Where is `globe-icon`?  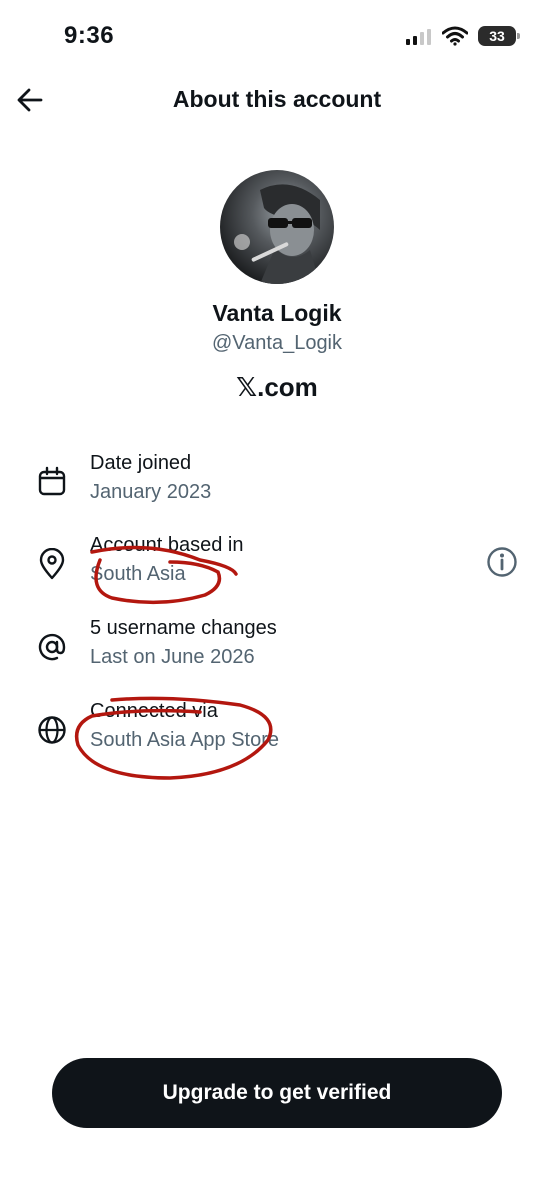 globe-icon is located at coordinates (52, 730).